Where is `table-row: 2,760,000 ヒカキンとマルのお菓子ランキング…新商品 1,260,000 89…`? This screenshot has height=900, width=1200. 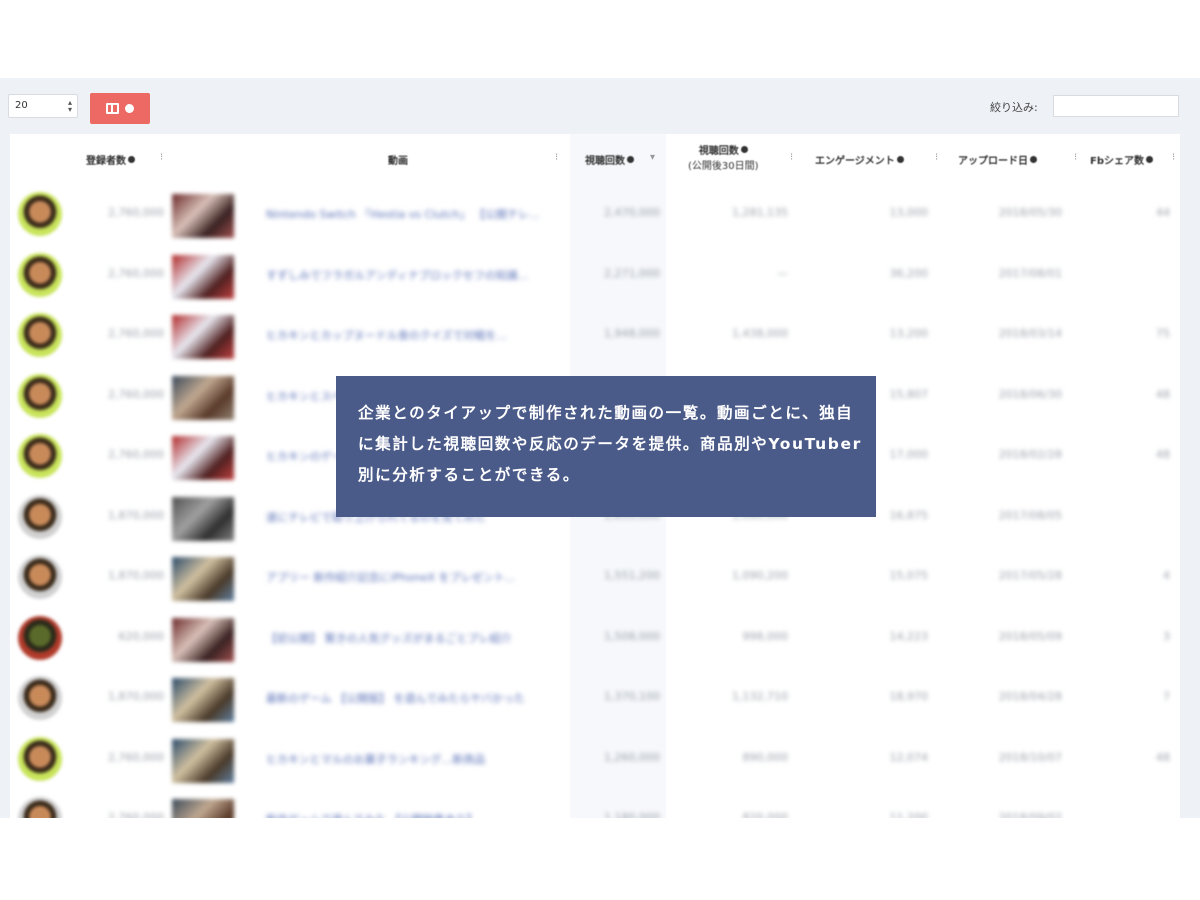
table-row: 2,760,000 ヒカキンとマルのお菓子ランキング…新商品 1,260,000 89… is located at coordinates (595, 759).